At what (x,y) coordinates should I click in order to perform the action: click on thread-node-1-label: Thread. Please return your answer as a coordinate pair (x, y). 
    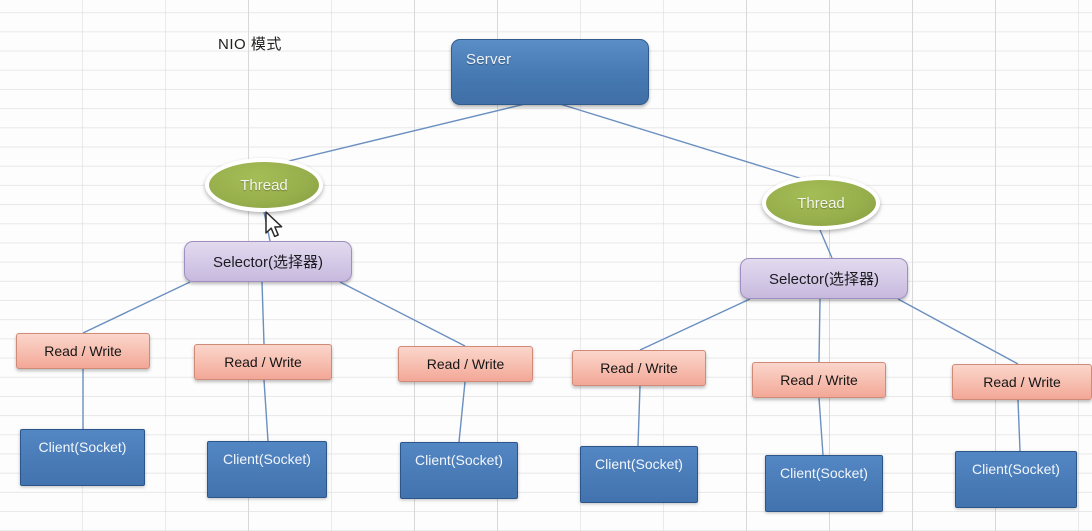
    Looking at the image, I should click on (264, 185).